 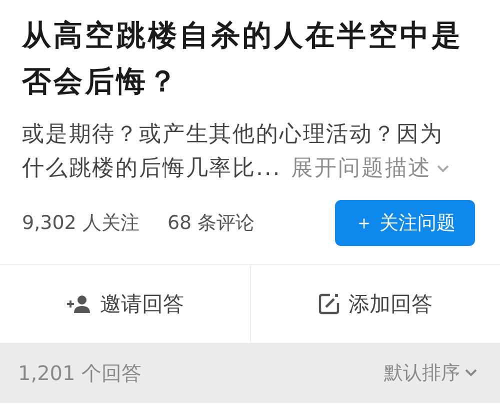 I want to click on edit-icon, so click(x=329, y=304).